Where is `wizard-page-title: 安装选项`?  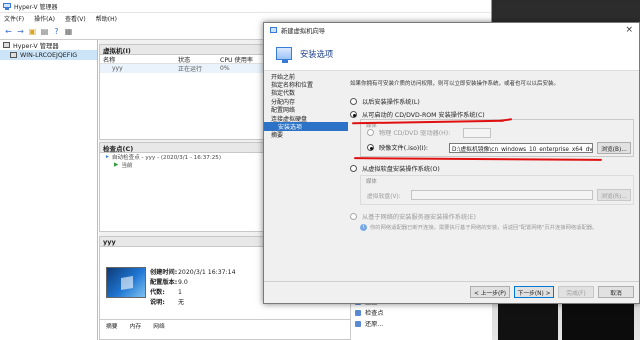
wizard-page-title: 安装选项 is located at coordinates (317, 53).